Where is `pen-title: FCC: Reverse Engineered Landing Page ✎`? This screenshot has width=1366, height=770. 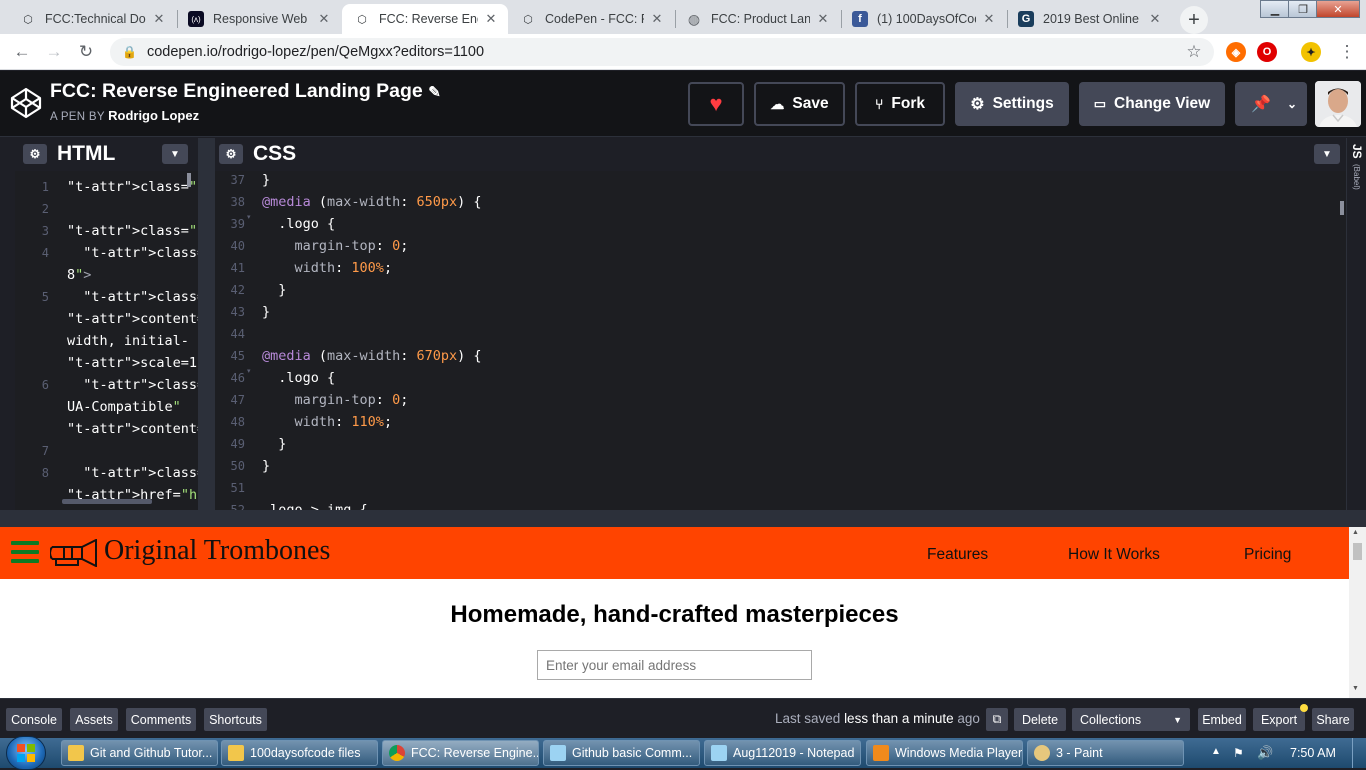
pen-title: FCC: Reverse Engineered Landing Page ✎ is located at coordinates (245, 91).